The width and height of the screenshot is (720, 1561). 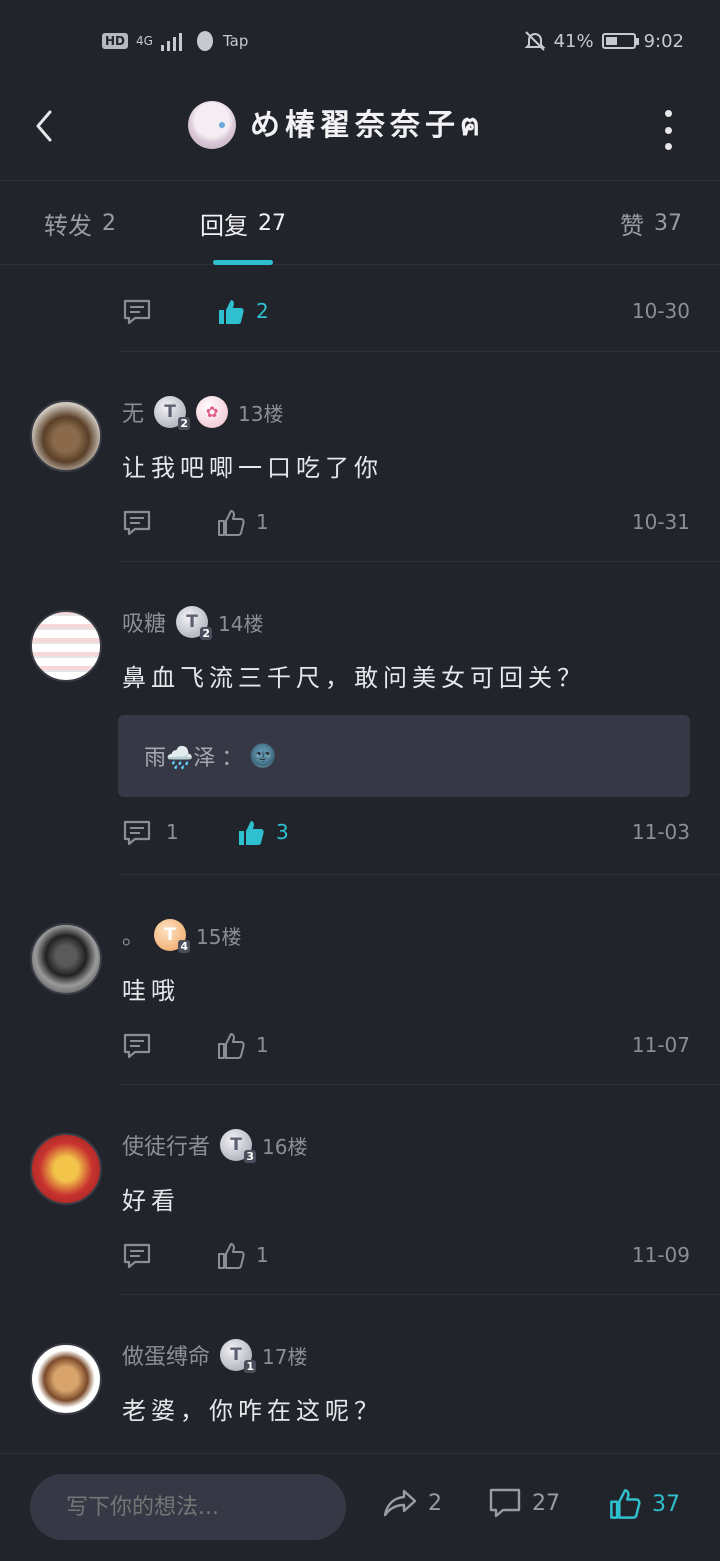 What do you see at coordinates (252, 468) in the screenshot?
I see `reply-content: 让我吧唧一口吃了你` at bounding box center [252, 468].